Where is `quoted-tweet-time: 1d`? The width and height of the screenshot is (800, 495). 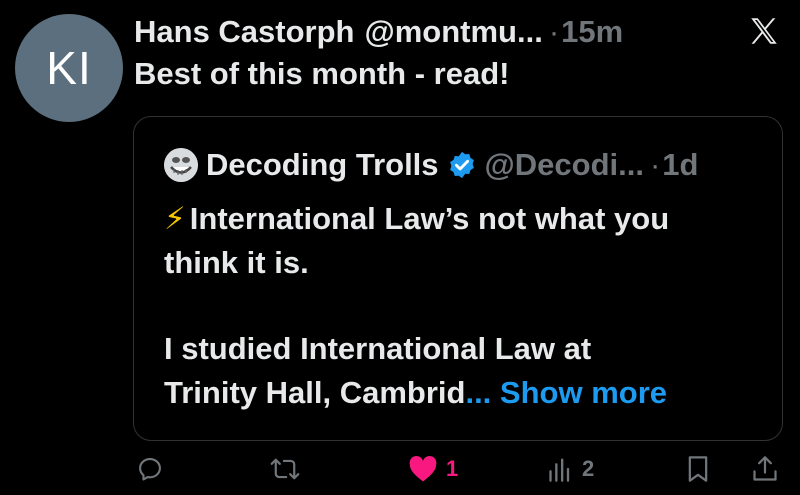 quoted-tweet-time: 1d is located at coordinates (680, 165).